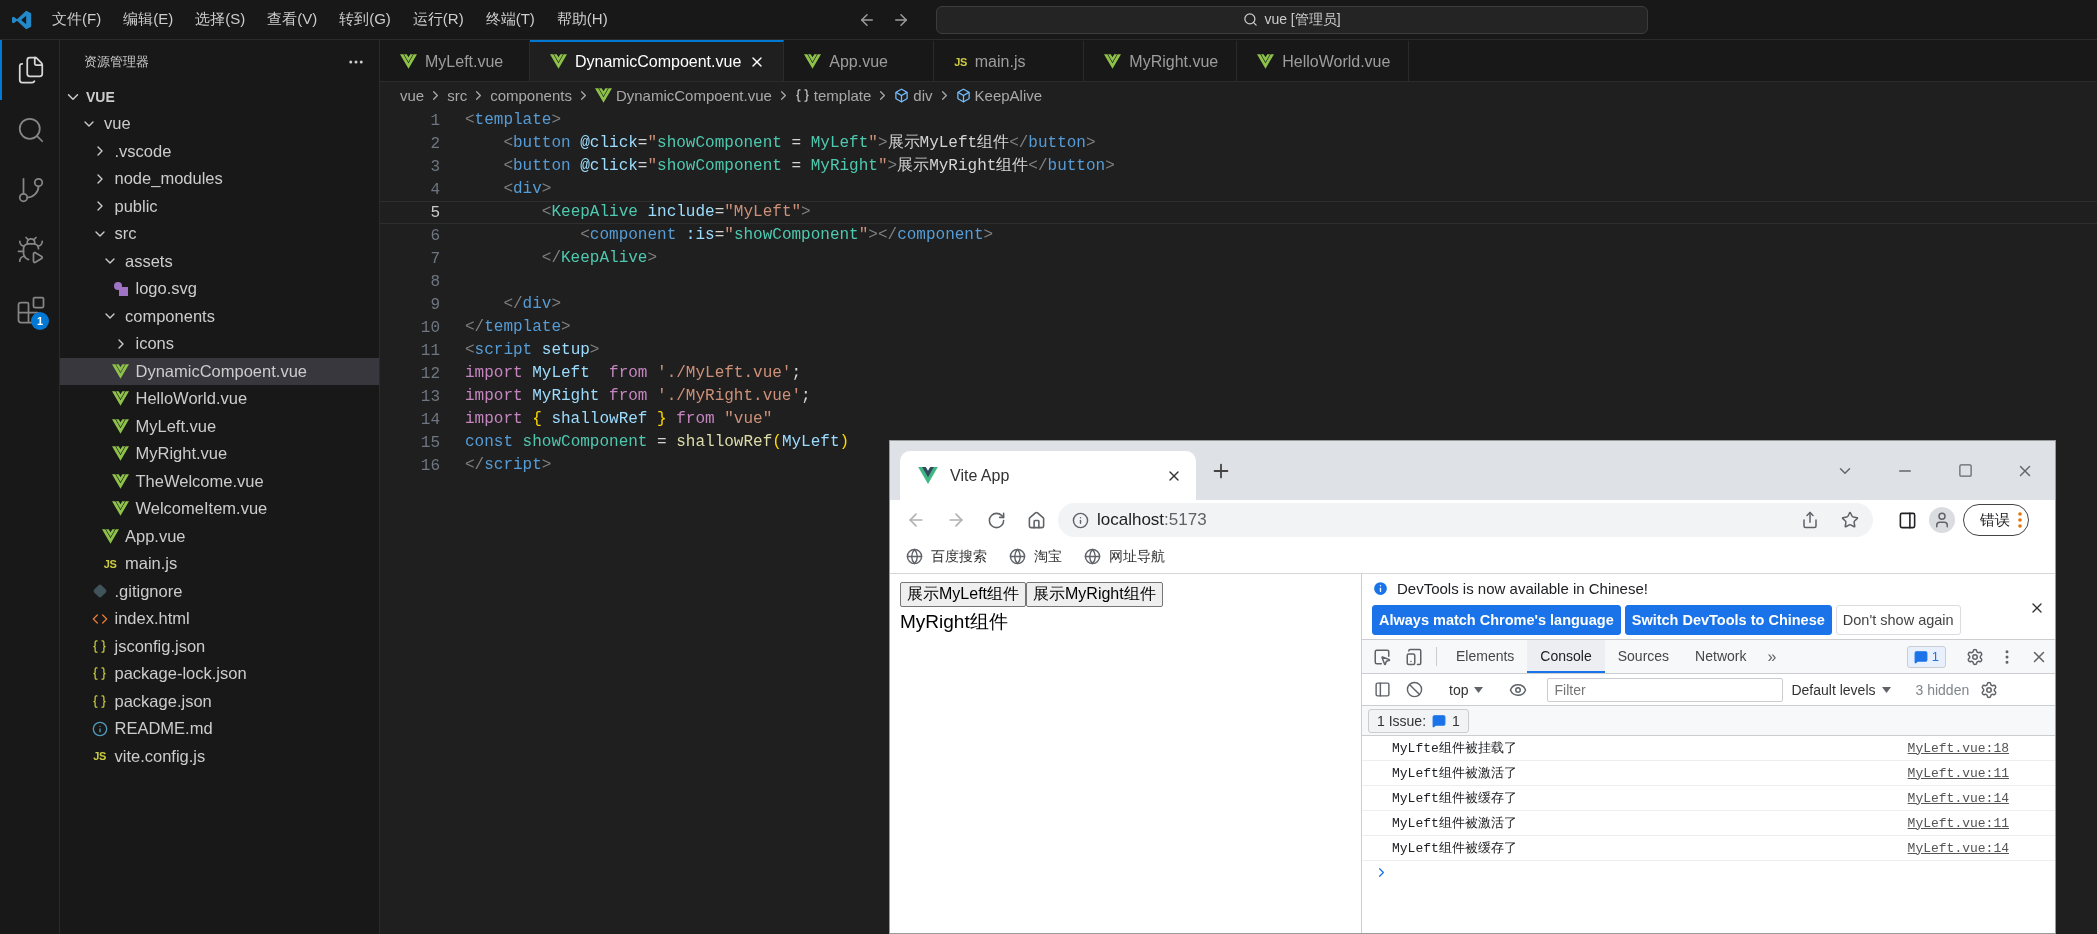 Image resolution: width=2097 pixels, height=934 pixels. Describe the element at coordinates (657, 60) in the screenshot. I see `editor-tab: DynamicCompoent.vue` at that location.